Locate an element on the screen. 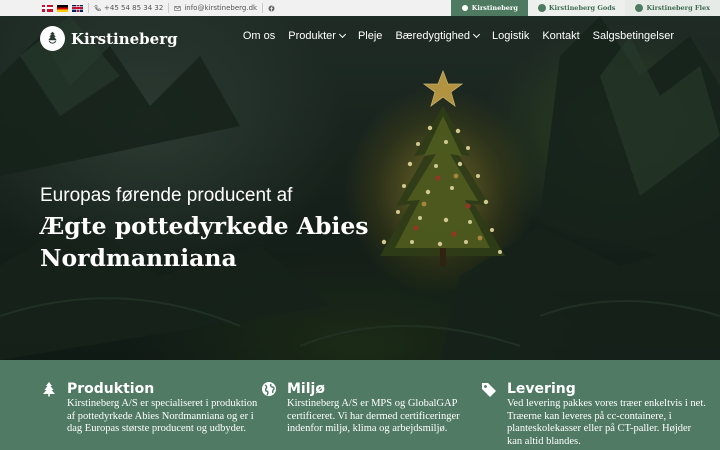 Image resolution: width=720 pixels, height=450 pixels. phone-number: +45 54 85 34 32 is located at coordinates (134, 8).